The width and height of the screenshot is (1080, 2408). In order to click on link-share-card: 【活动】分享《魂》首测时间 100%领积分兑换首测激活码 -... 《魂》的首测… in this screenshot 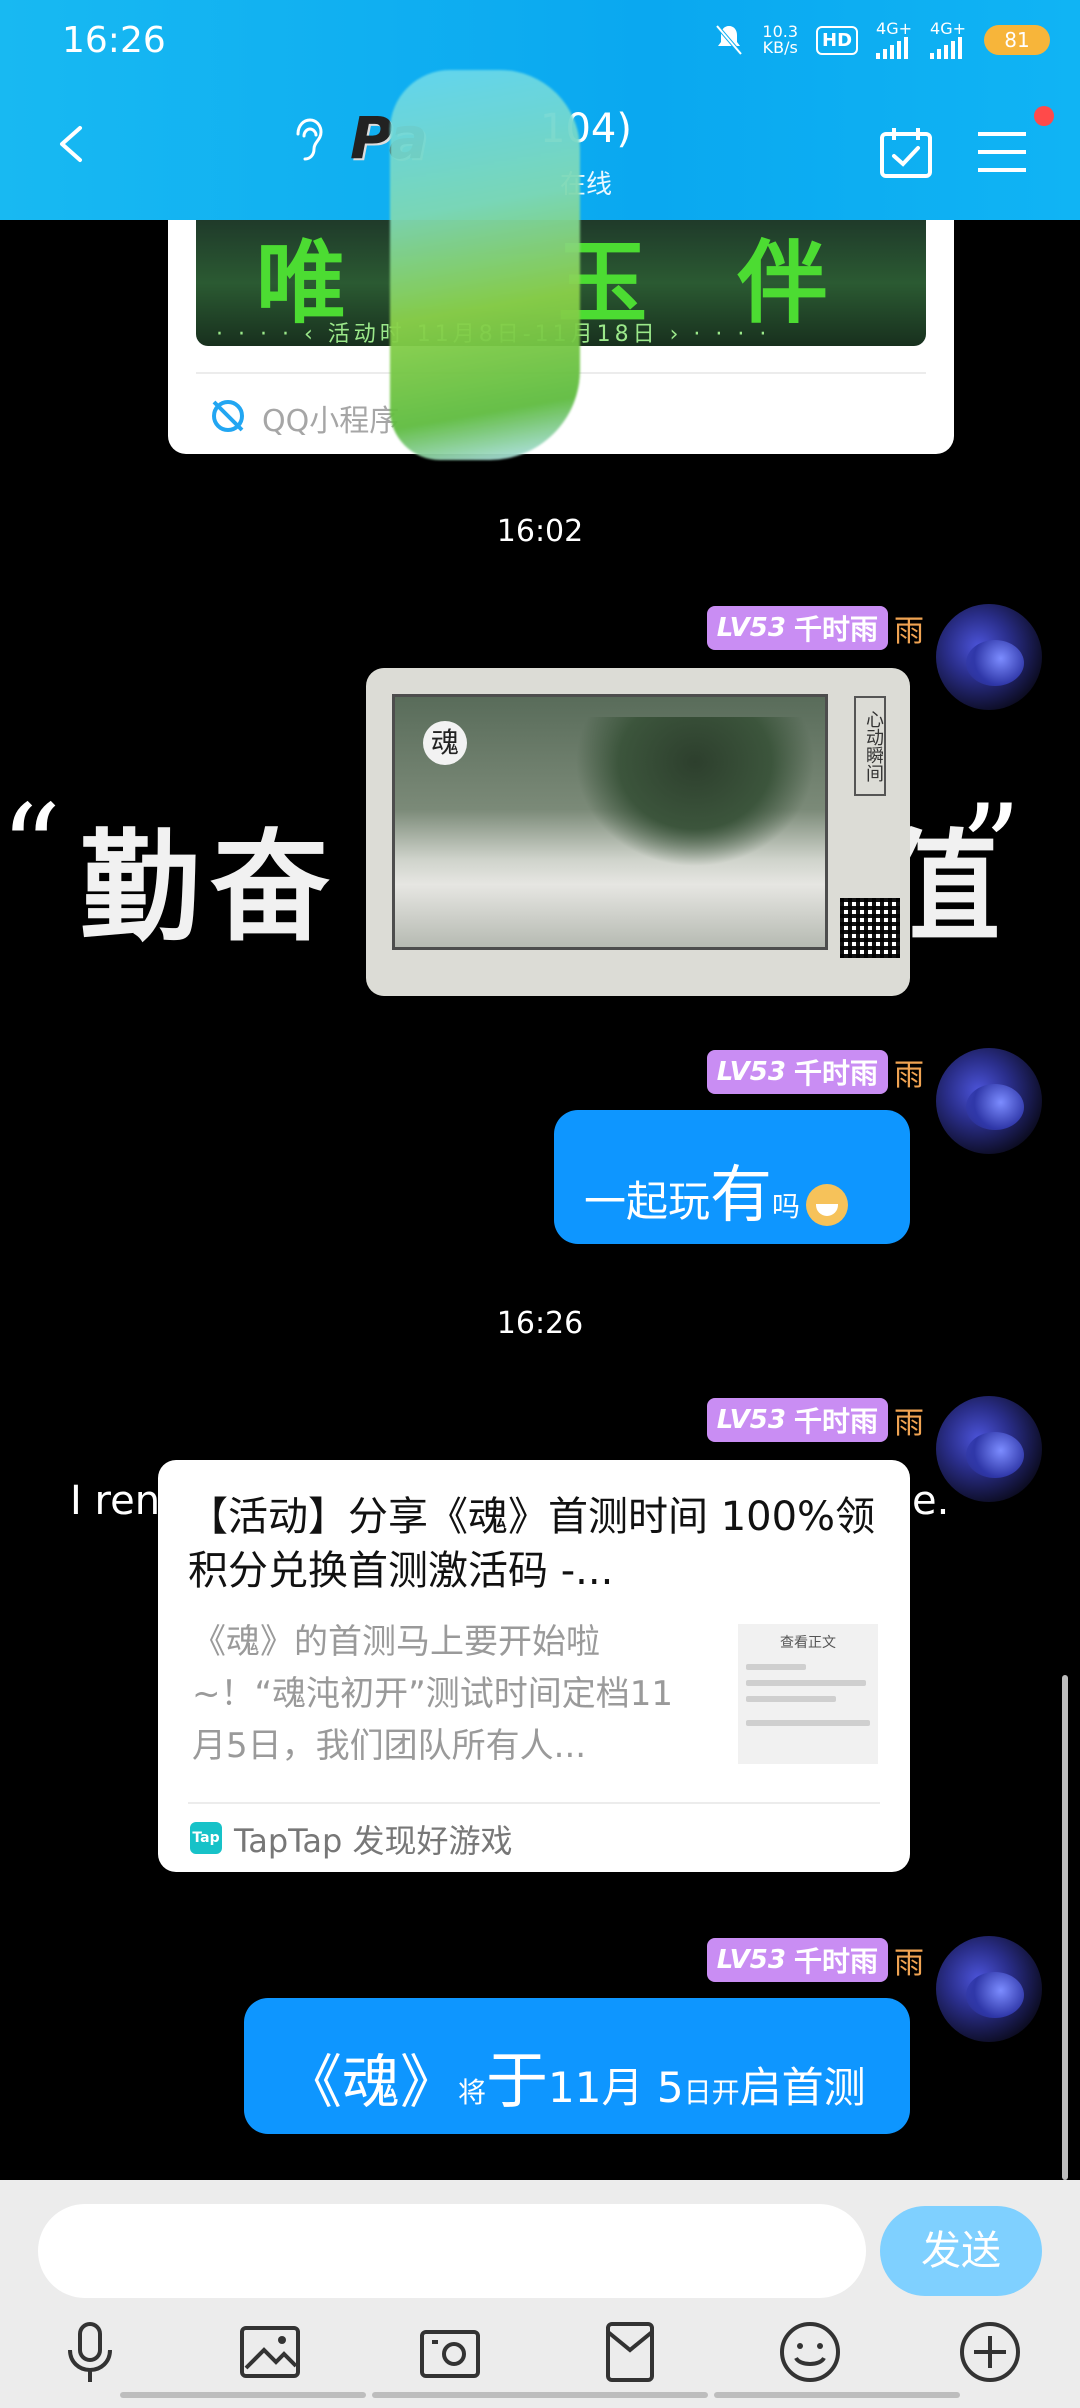, I will do `click(534, 1666)`.